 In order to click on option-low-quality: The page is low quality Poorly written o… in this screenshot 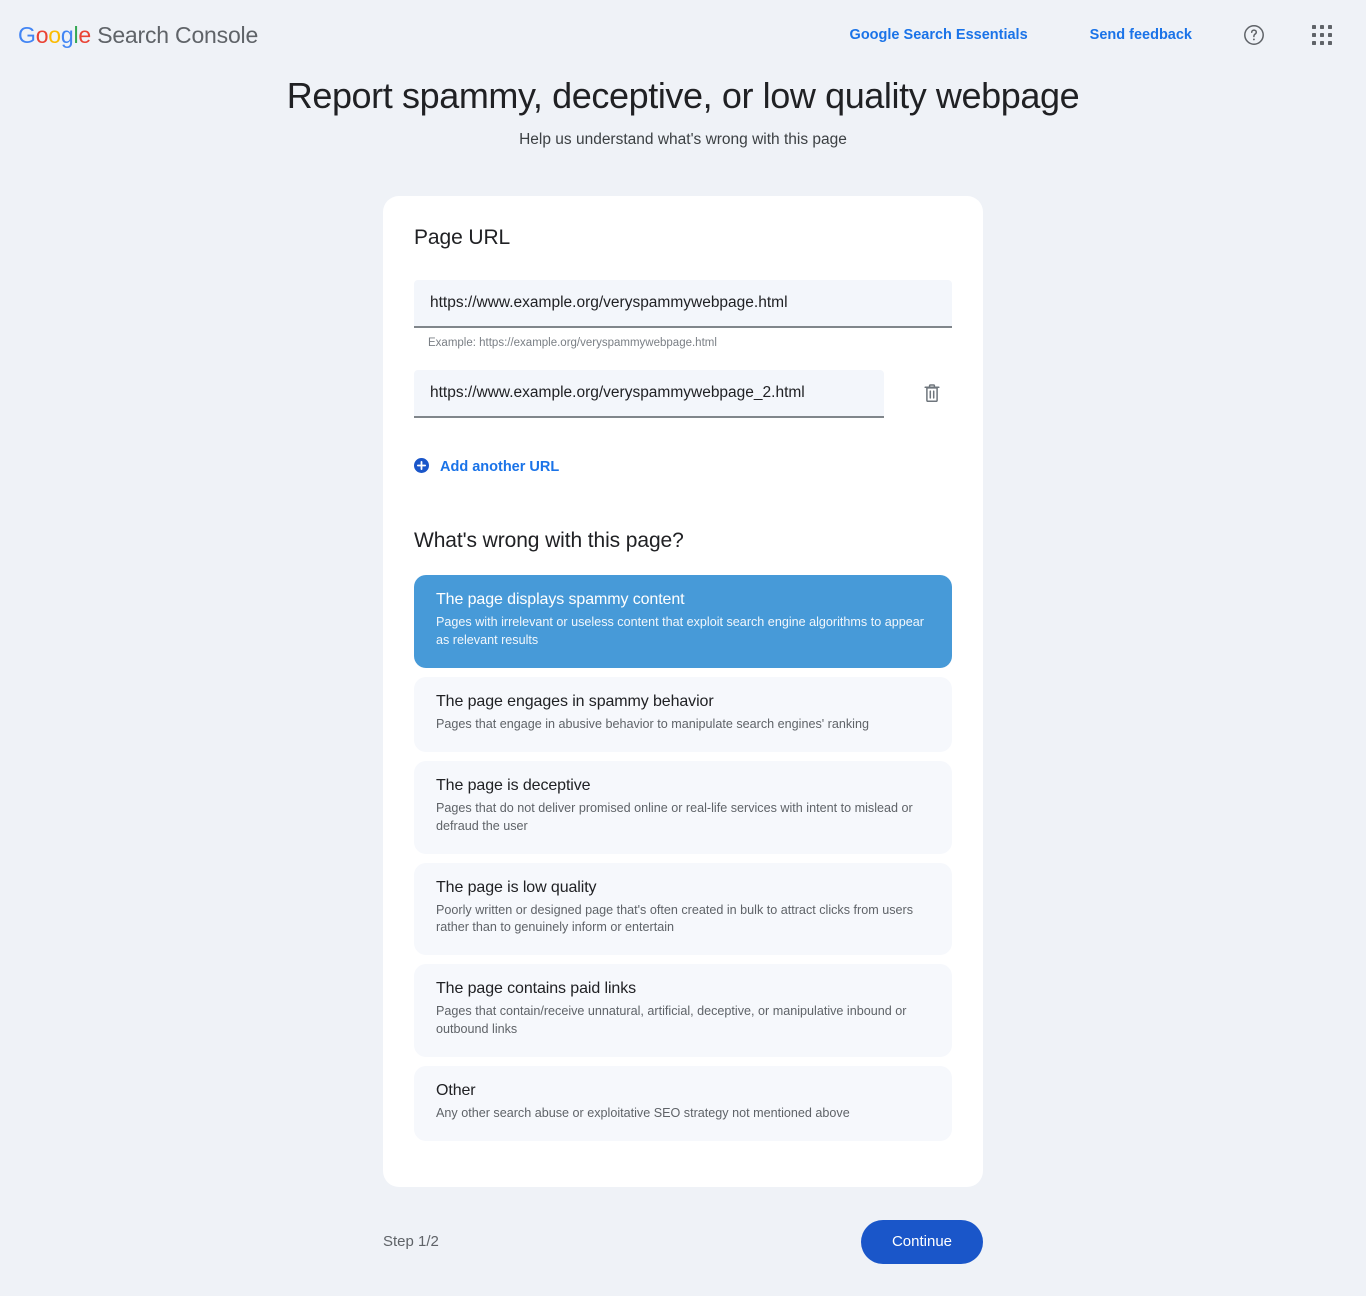, I will do `click(683, 909)`.